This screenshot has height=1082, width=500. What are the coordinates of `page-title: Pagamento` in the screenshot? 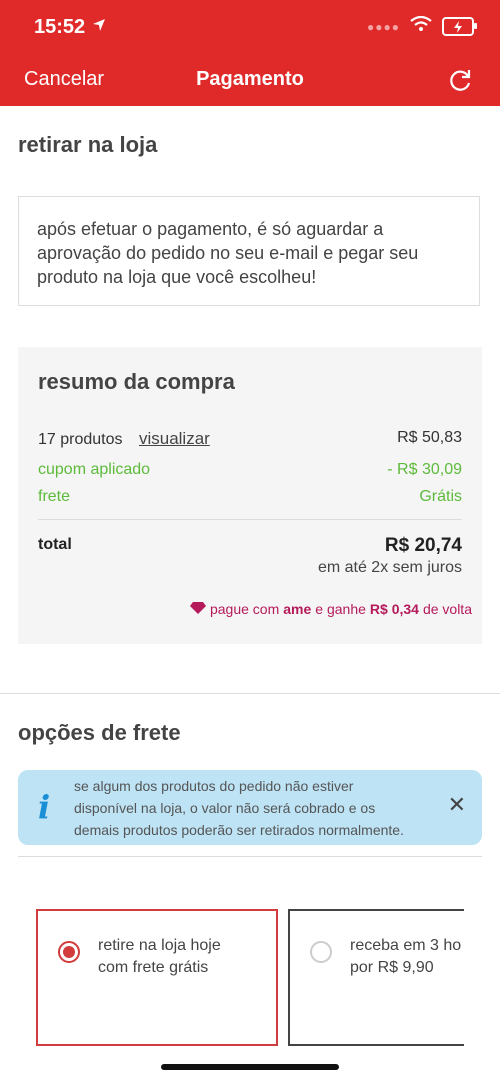 It's located at (250, 79).